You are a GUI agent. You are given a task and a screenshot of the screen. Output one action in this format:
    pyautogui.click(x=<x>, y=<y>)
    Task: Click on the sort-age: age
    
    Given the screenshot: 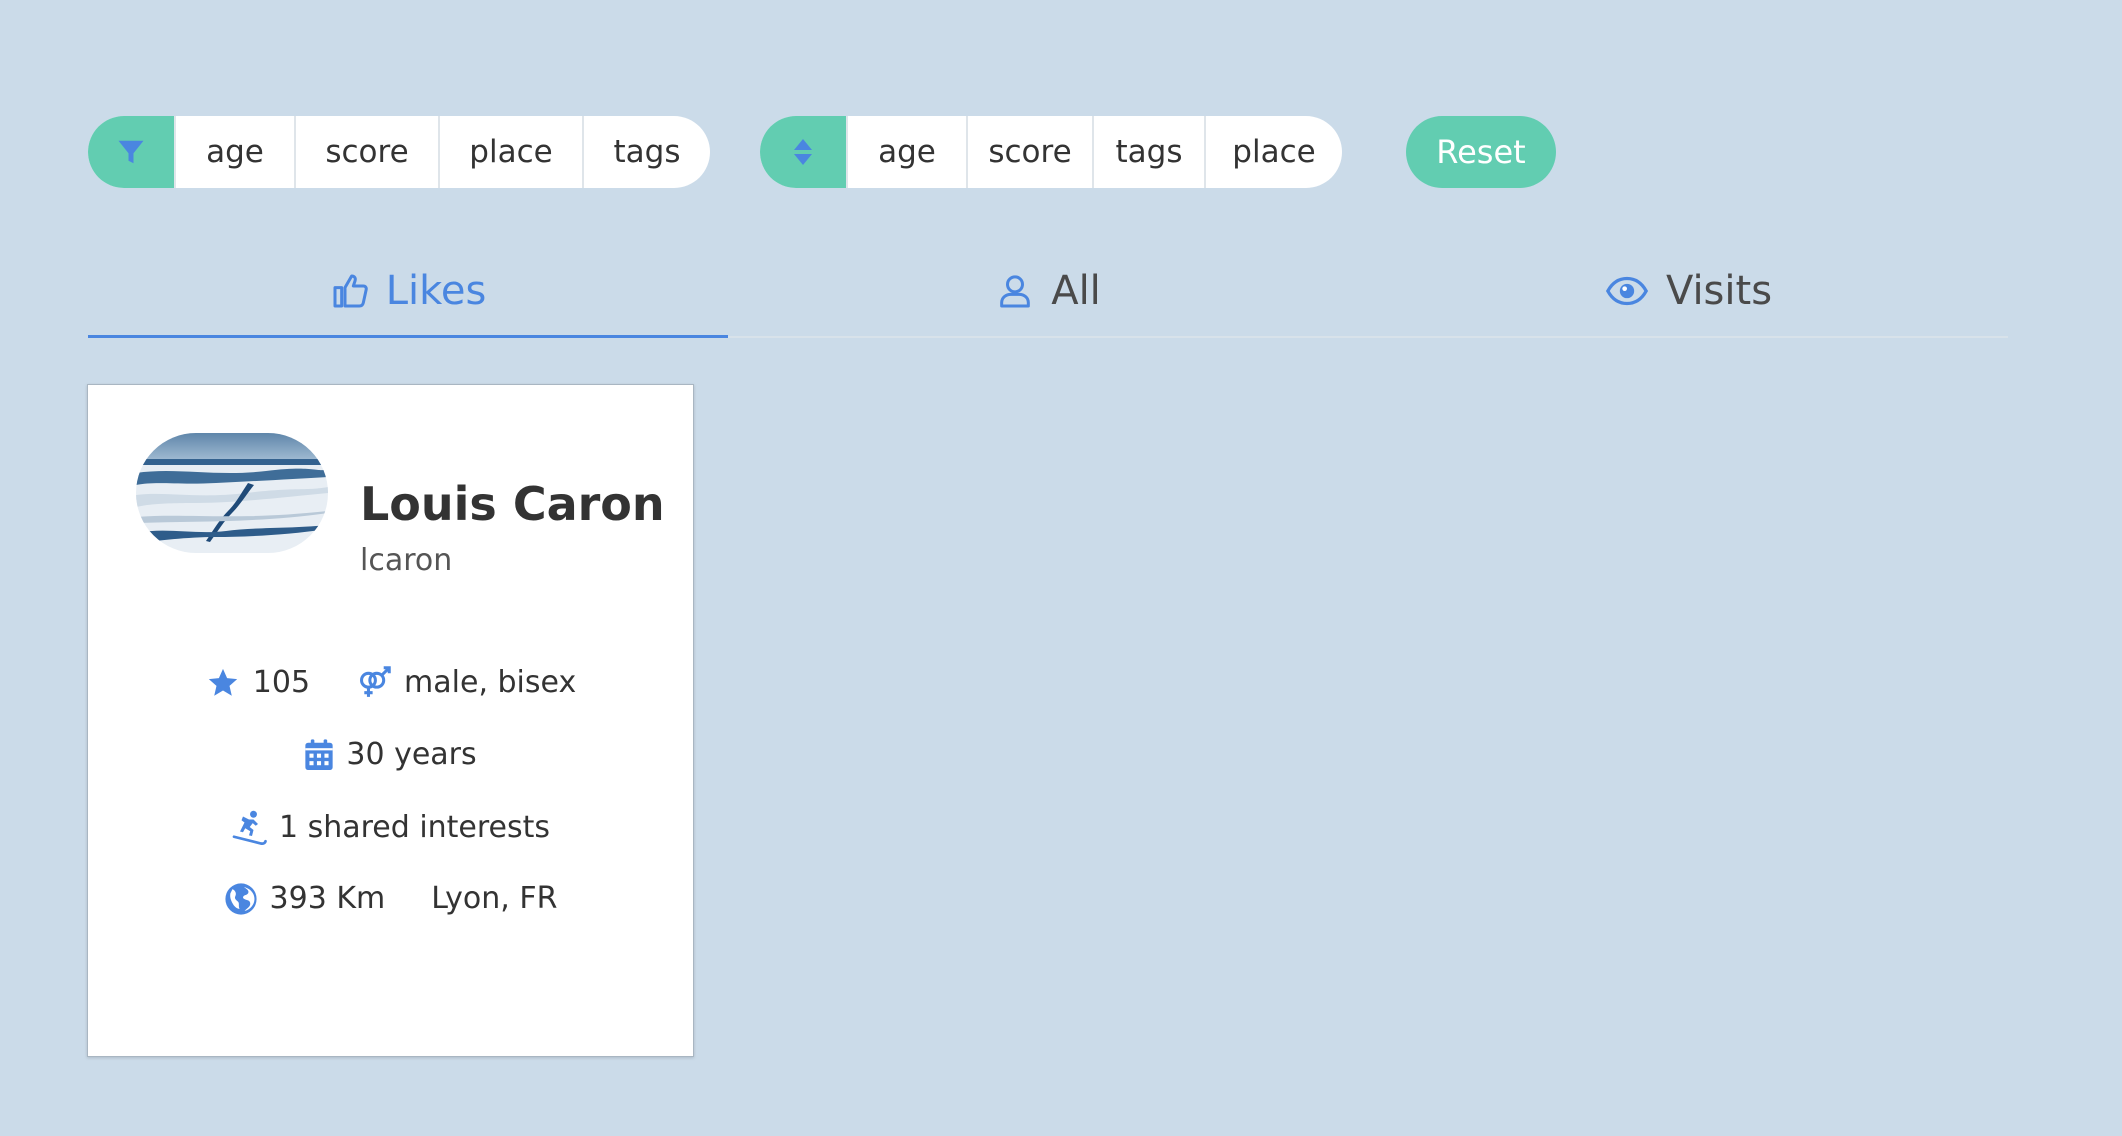 What is the action you would take?
    pyautogui.click(x=908, y=152)
    